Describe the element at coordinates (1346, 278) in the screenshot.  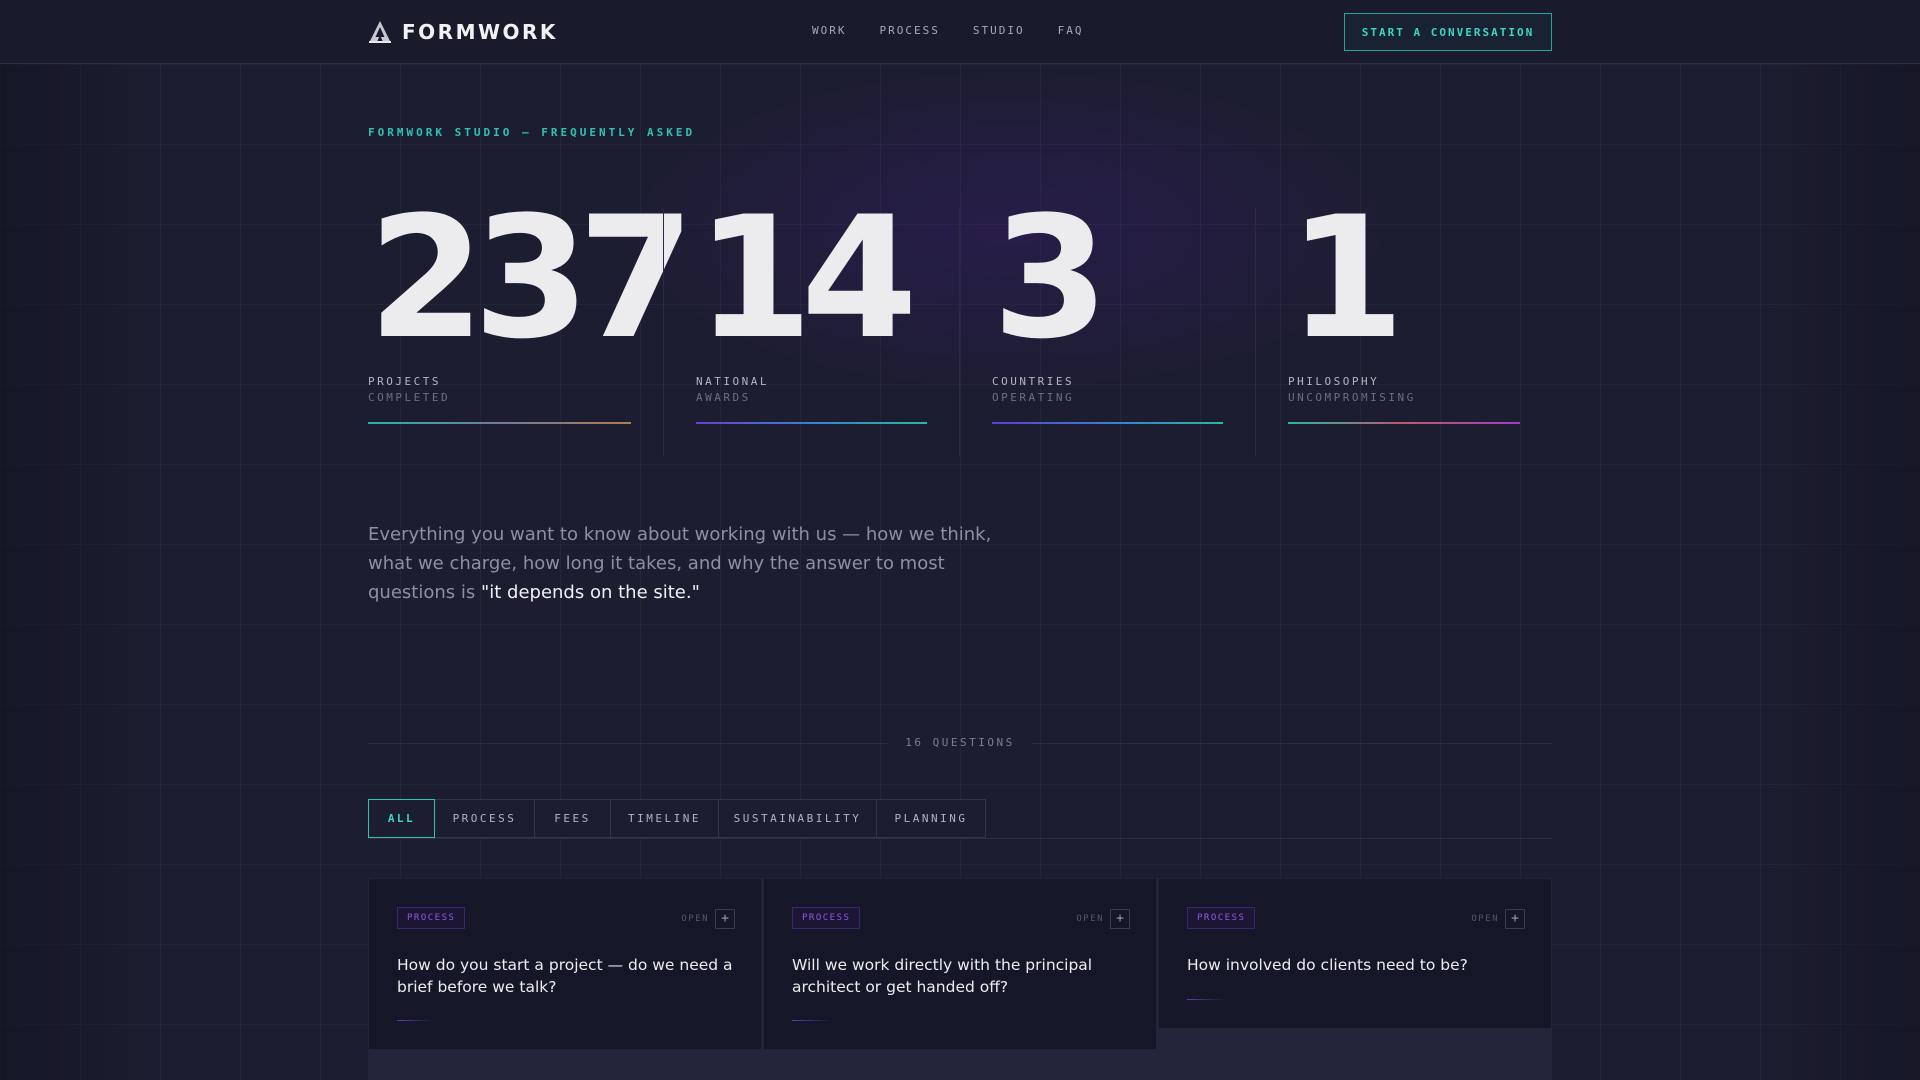
I see `stat-value: 1` at that location.